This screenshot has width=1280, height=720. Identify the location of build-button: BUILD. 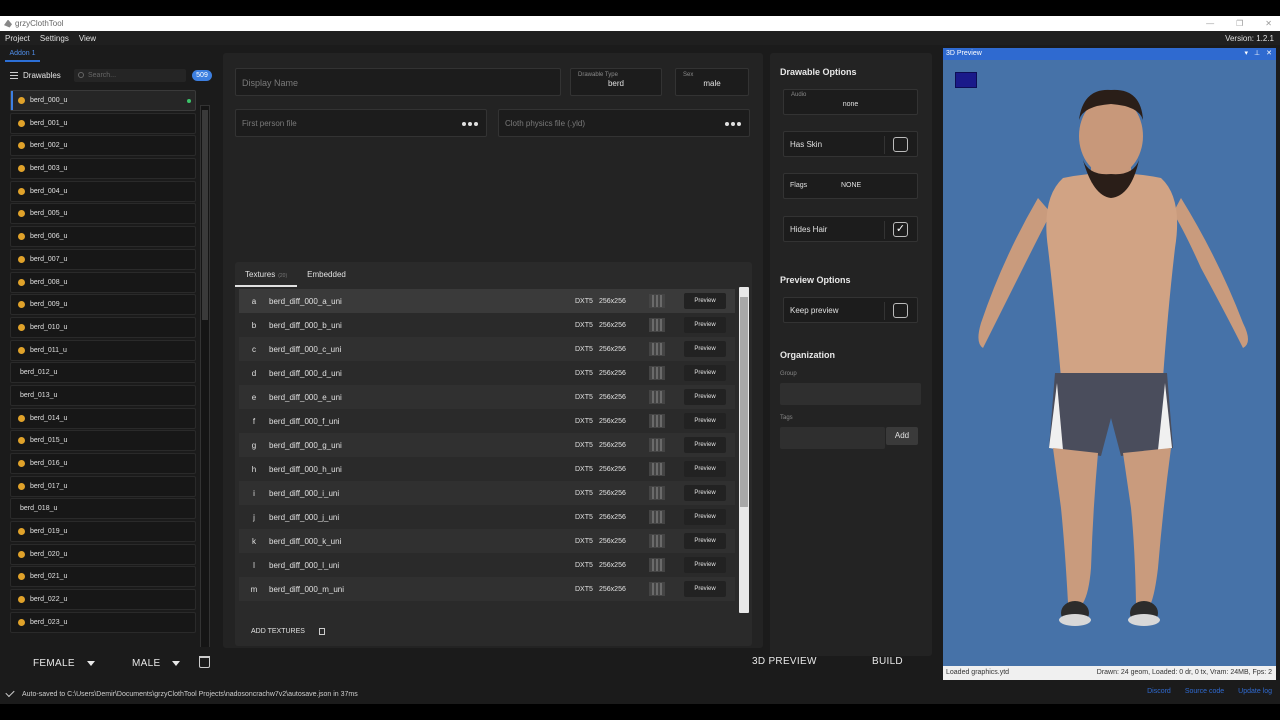
(887, 661).